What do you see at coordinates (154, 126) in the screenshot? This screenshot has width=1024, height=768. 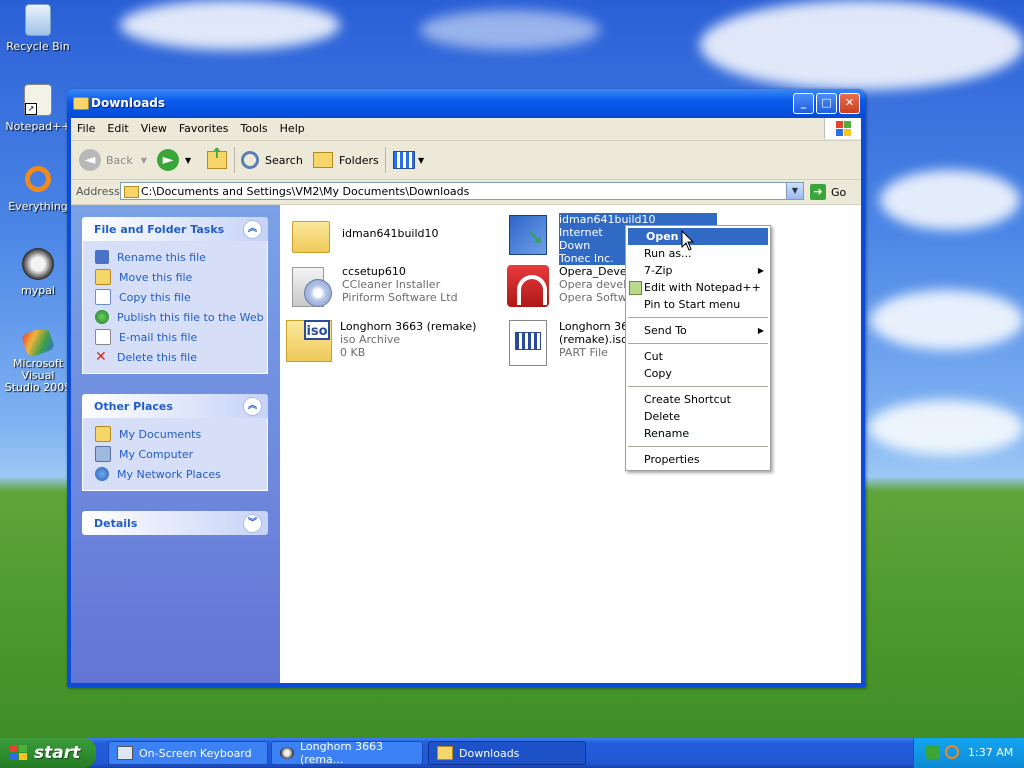 I see `menu-view: View` at bounding box center [154, 126].